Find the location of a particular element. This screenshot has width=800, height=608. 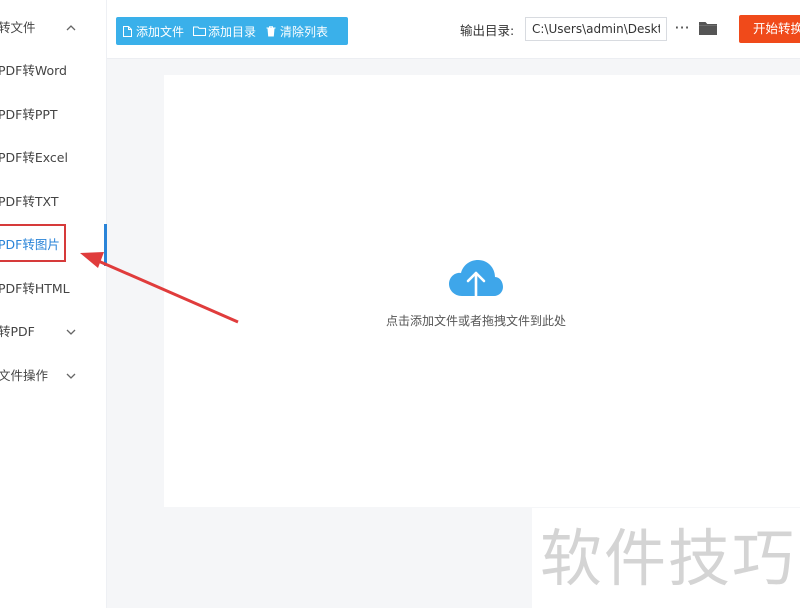

nav-label: PDF转Word is located at coordinates (33, 70).